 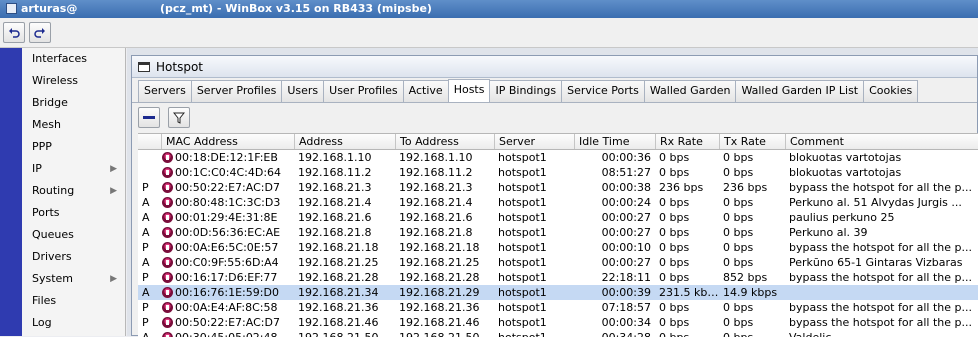 I want to click on sidebar-brand-strip, so click(x=11, y=192).